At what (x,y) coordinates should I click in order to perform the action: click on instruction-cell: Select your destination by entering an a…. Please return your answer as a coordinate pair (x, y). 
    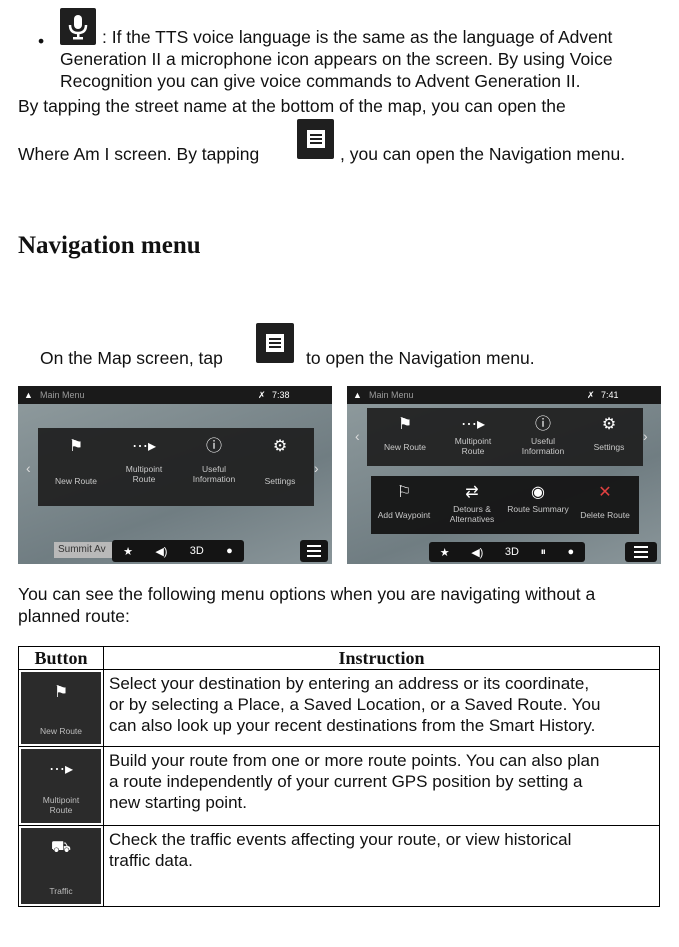
    Looking at the image, I should click on (381, 708).